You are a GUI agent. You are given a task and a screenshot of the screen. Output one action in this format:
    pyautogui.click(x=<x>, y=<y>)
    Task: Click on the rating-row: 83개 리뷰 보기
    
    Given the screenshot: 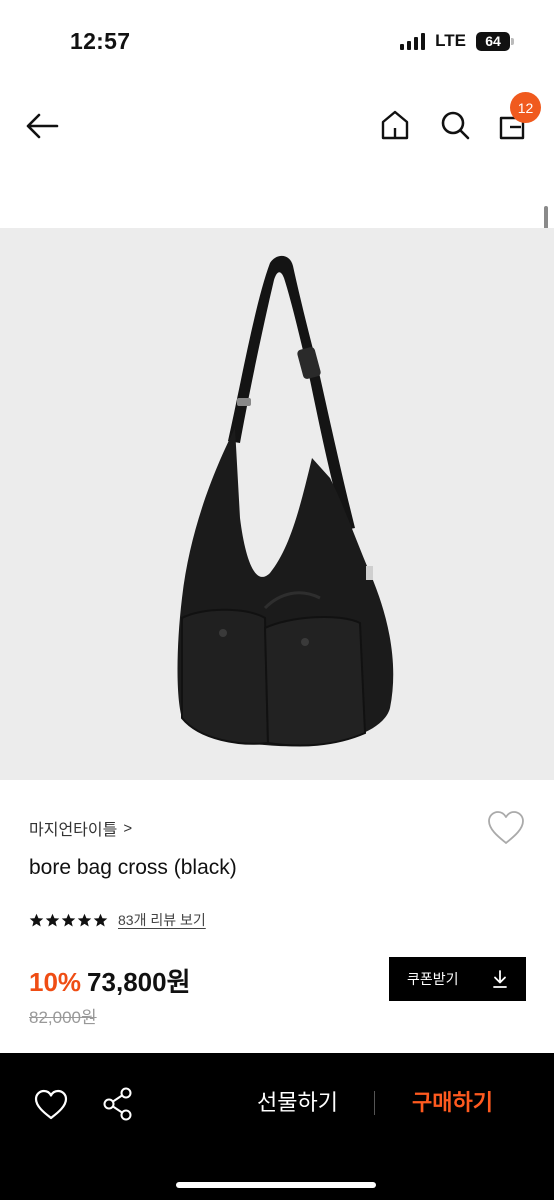 What is the action you would take?
    pyautogui.click(x=117, y=920)
    